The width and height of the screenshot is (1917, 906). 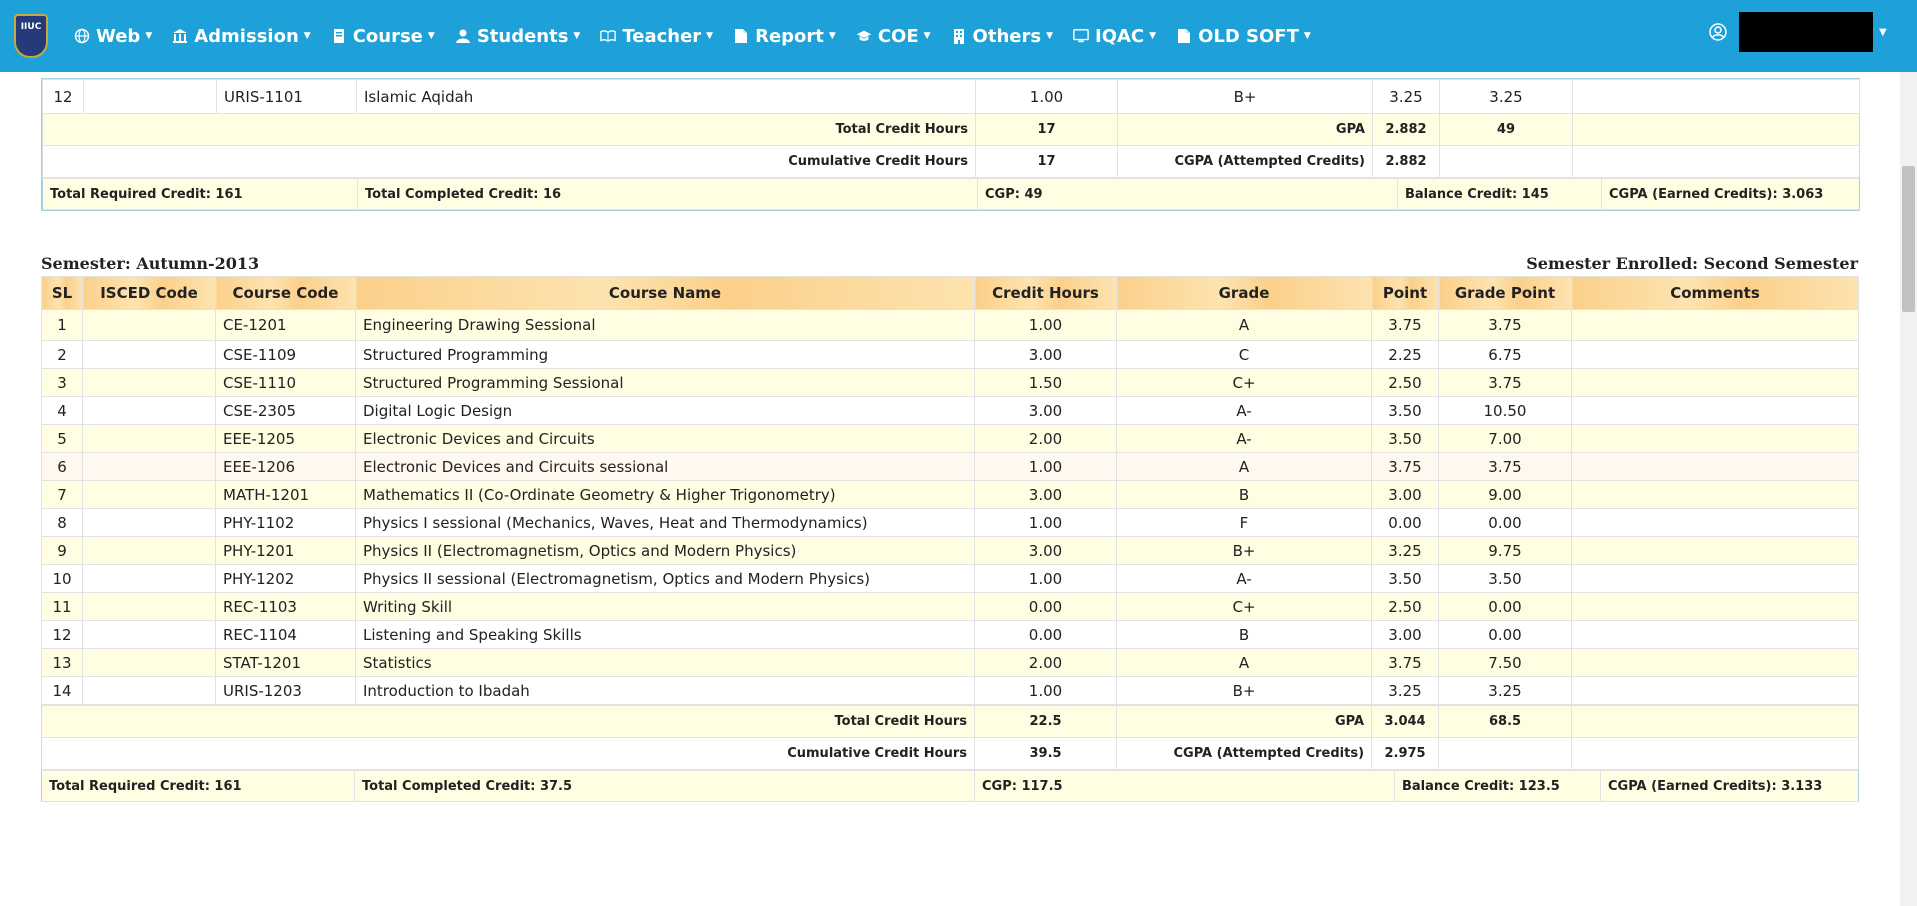 I want to click on nav-item-old-soft: OLD SOFT ▼, so click(x=1243, y=36).